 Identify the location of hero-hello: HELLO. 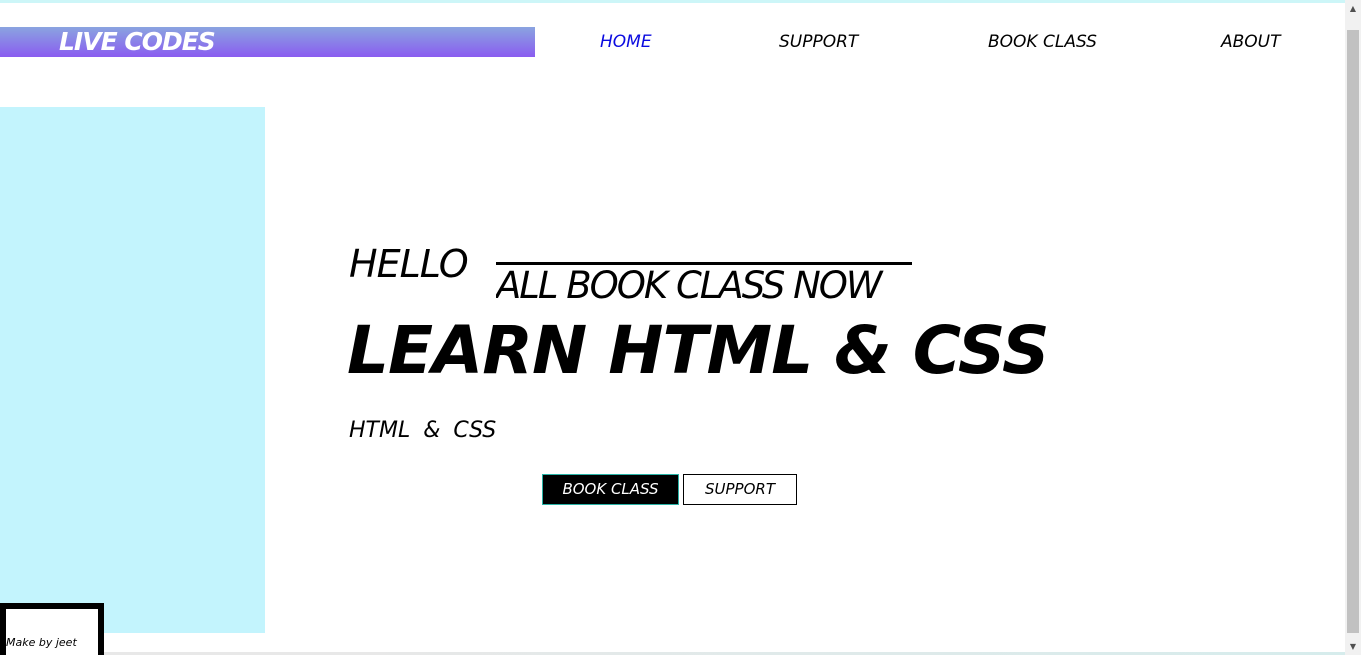
(409, 264).